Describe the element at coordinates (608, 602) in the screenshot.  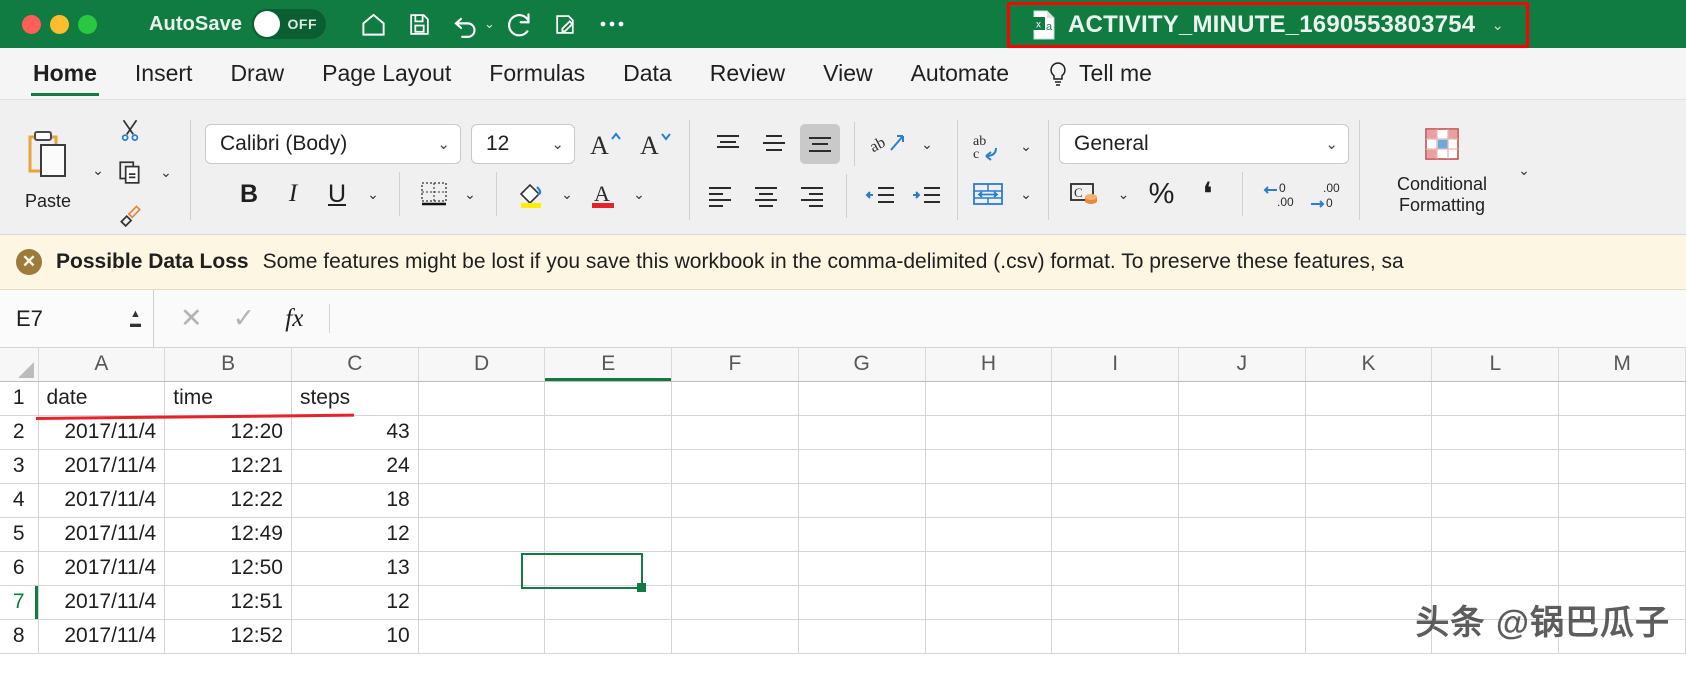
I see `cell-e7` at that location.